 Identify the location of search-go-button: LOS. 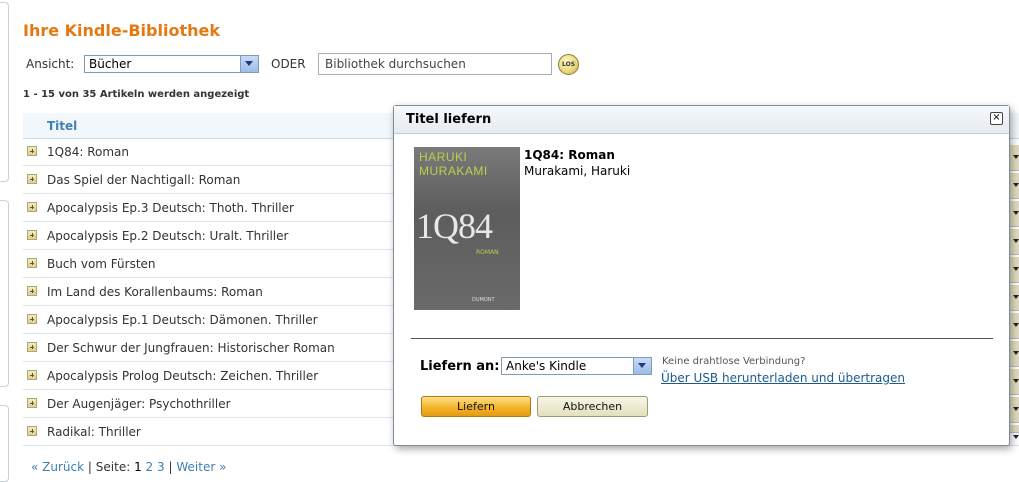
(568, 64).